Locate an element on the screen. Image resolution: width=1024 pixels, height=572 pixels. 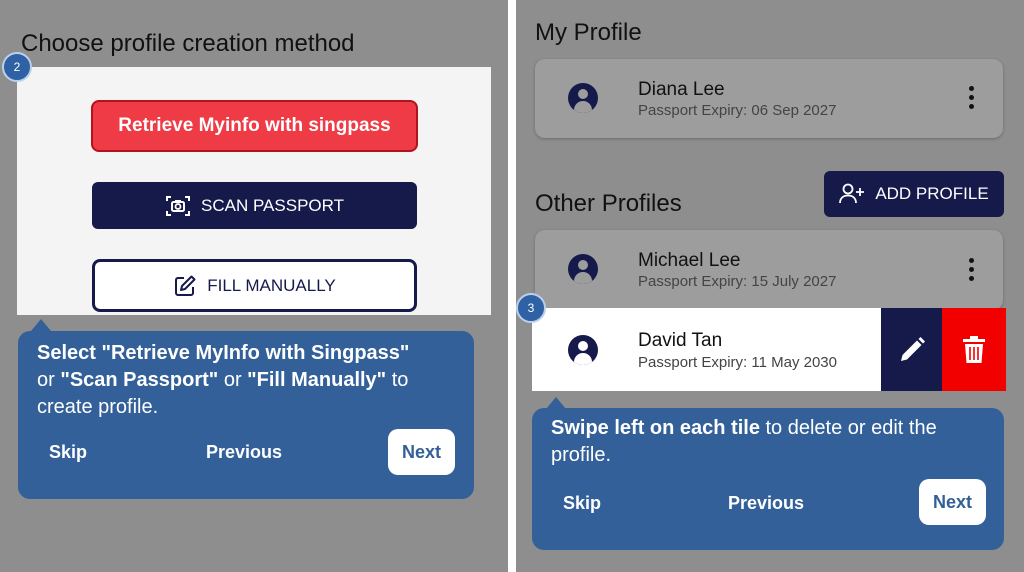
delete-profile-button is located at coordinates (974, 349).